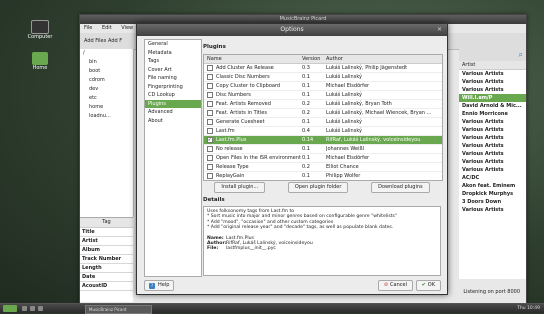 Image resolution: width=544 pixels, height=314 pixels. I want to click on nav-item: Cover Art, so click(173, 70).